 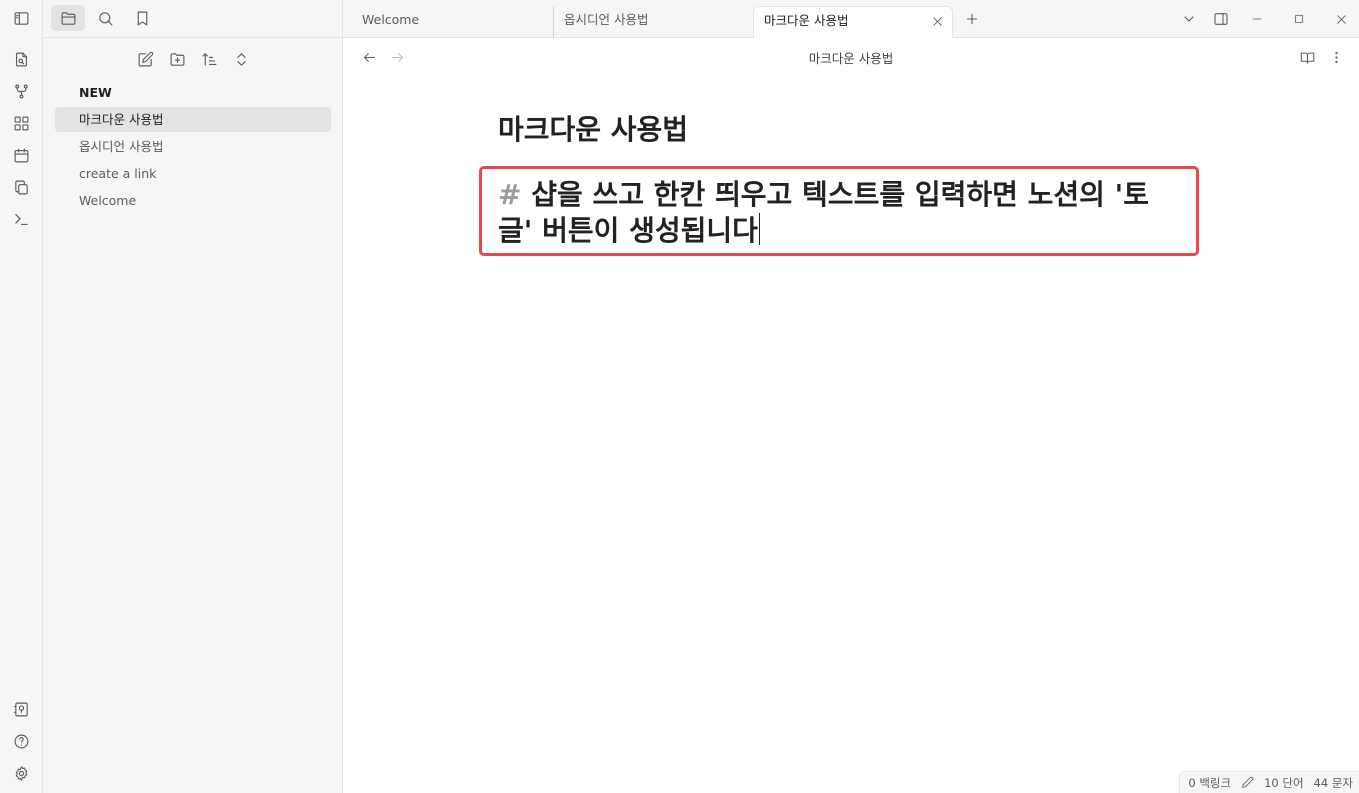 I want to click on tab-welcome: Welcome, so click(x=452, y=22).